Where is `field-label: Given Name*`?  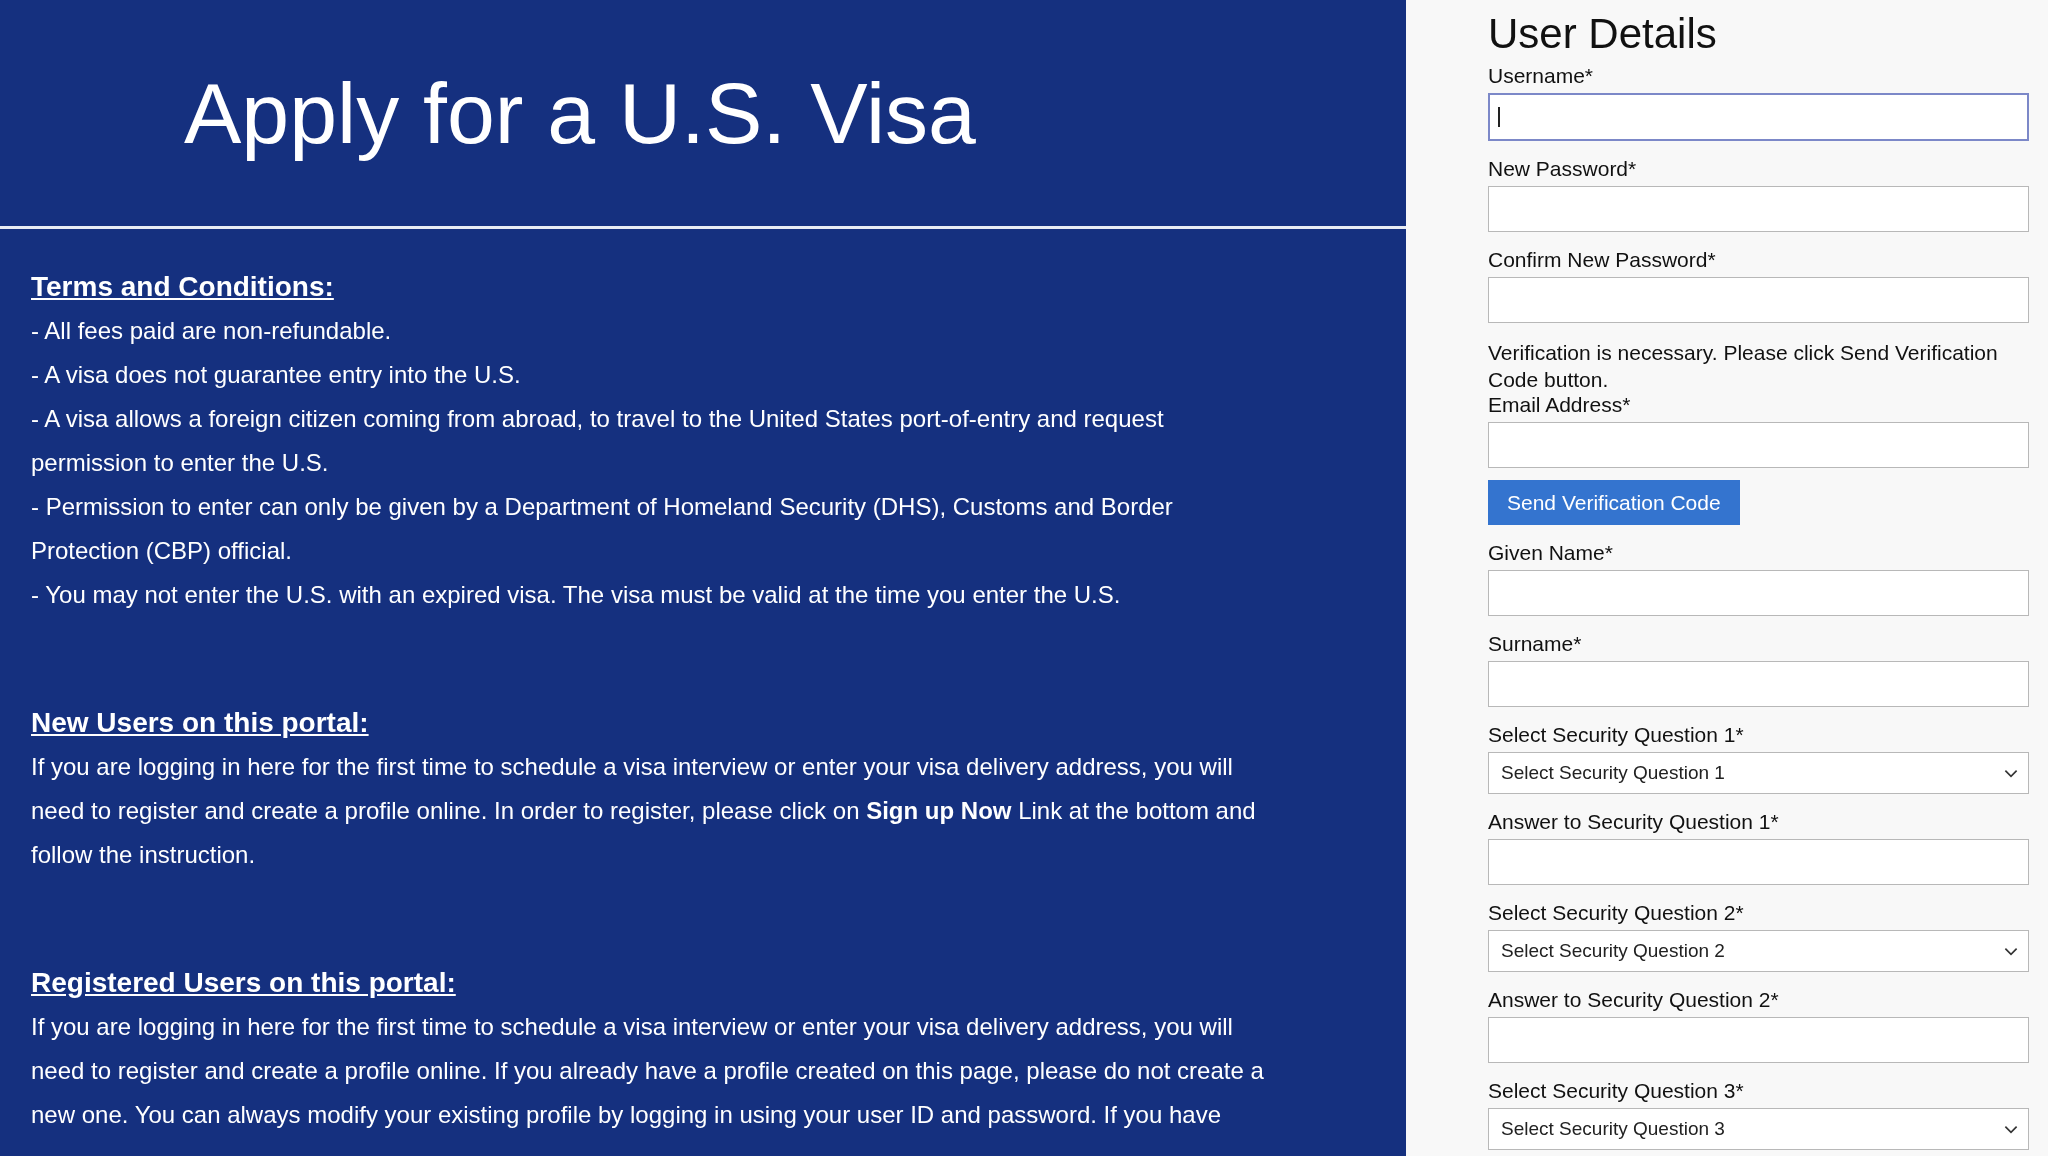 field-label: Given Name* is located at coordinates (1551, 553).